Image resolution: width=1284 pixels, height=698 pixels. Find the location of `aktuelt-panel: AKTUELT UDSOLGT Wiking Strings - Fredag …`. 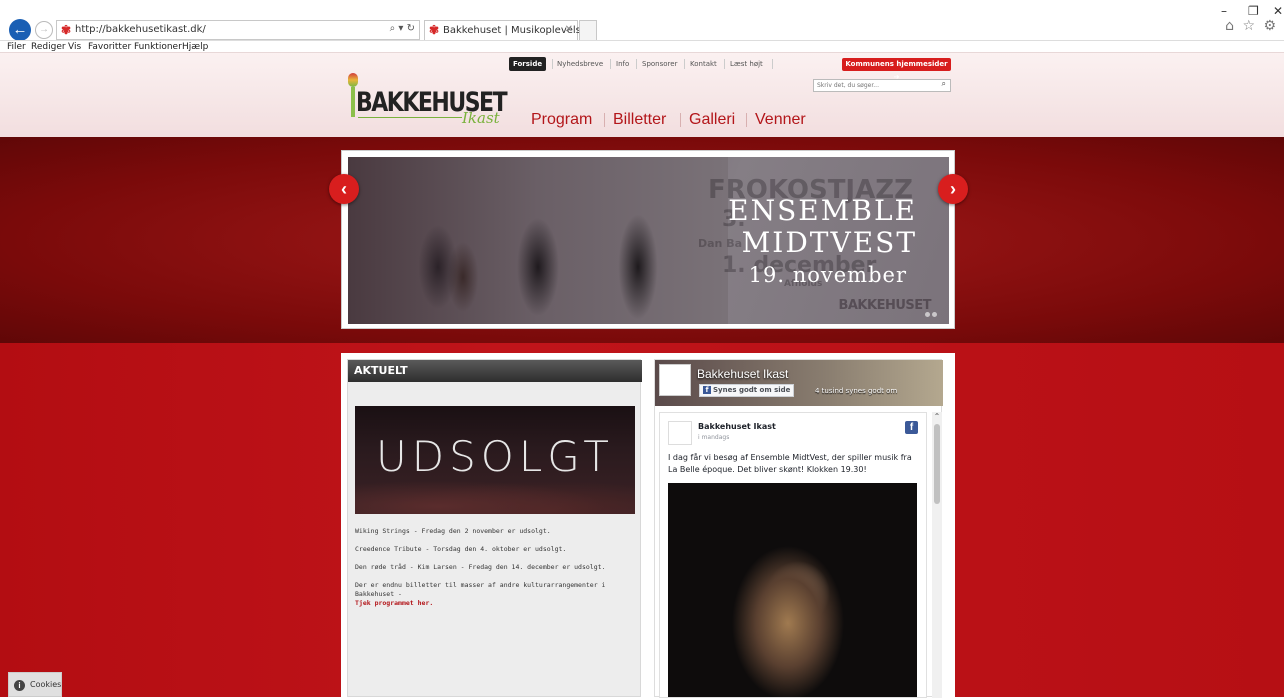

aktuelt-panel: AKTUELT UDSOLGT Wiking Strings - Fredag … is located at coordinates (494, 528).